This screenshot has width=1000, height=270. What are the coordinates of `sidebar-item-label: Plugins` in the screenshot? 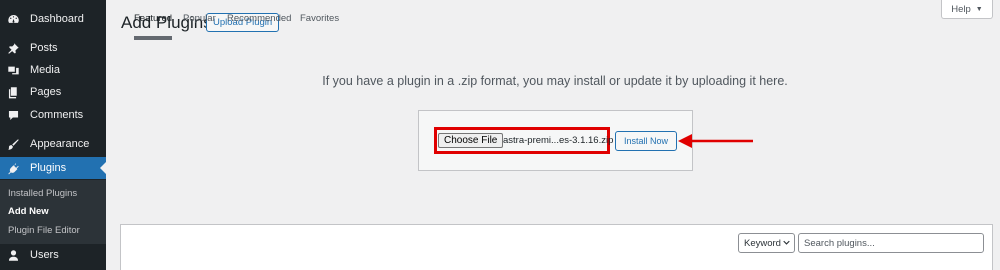 It's located at (48, 168).